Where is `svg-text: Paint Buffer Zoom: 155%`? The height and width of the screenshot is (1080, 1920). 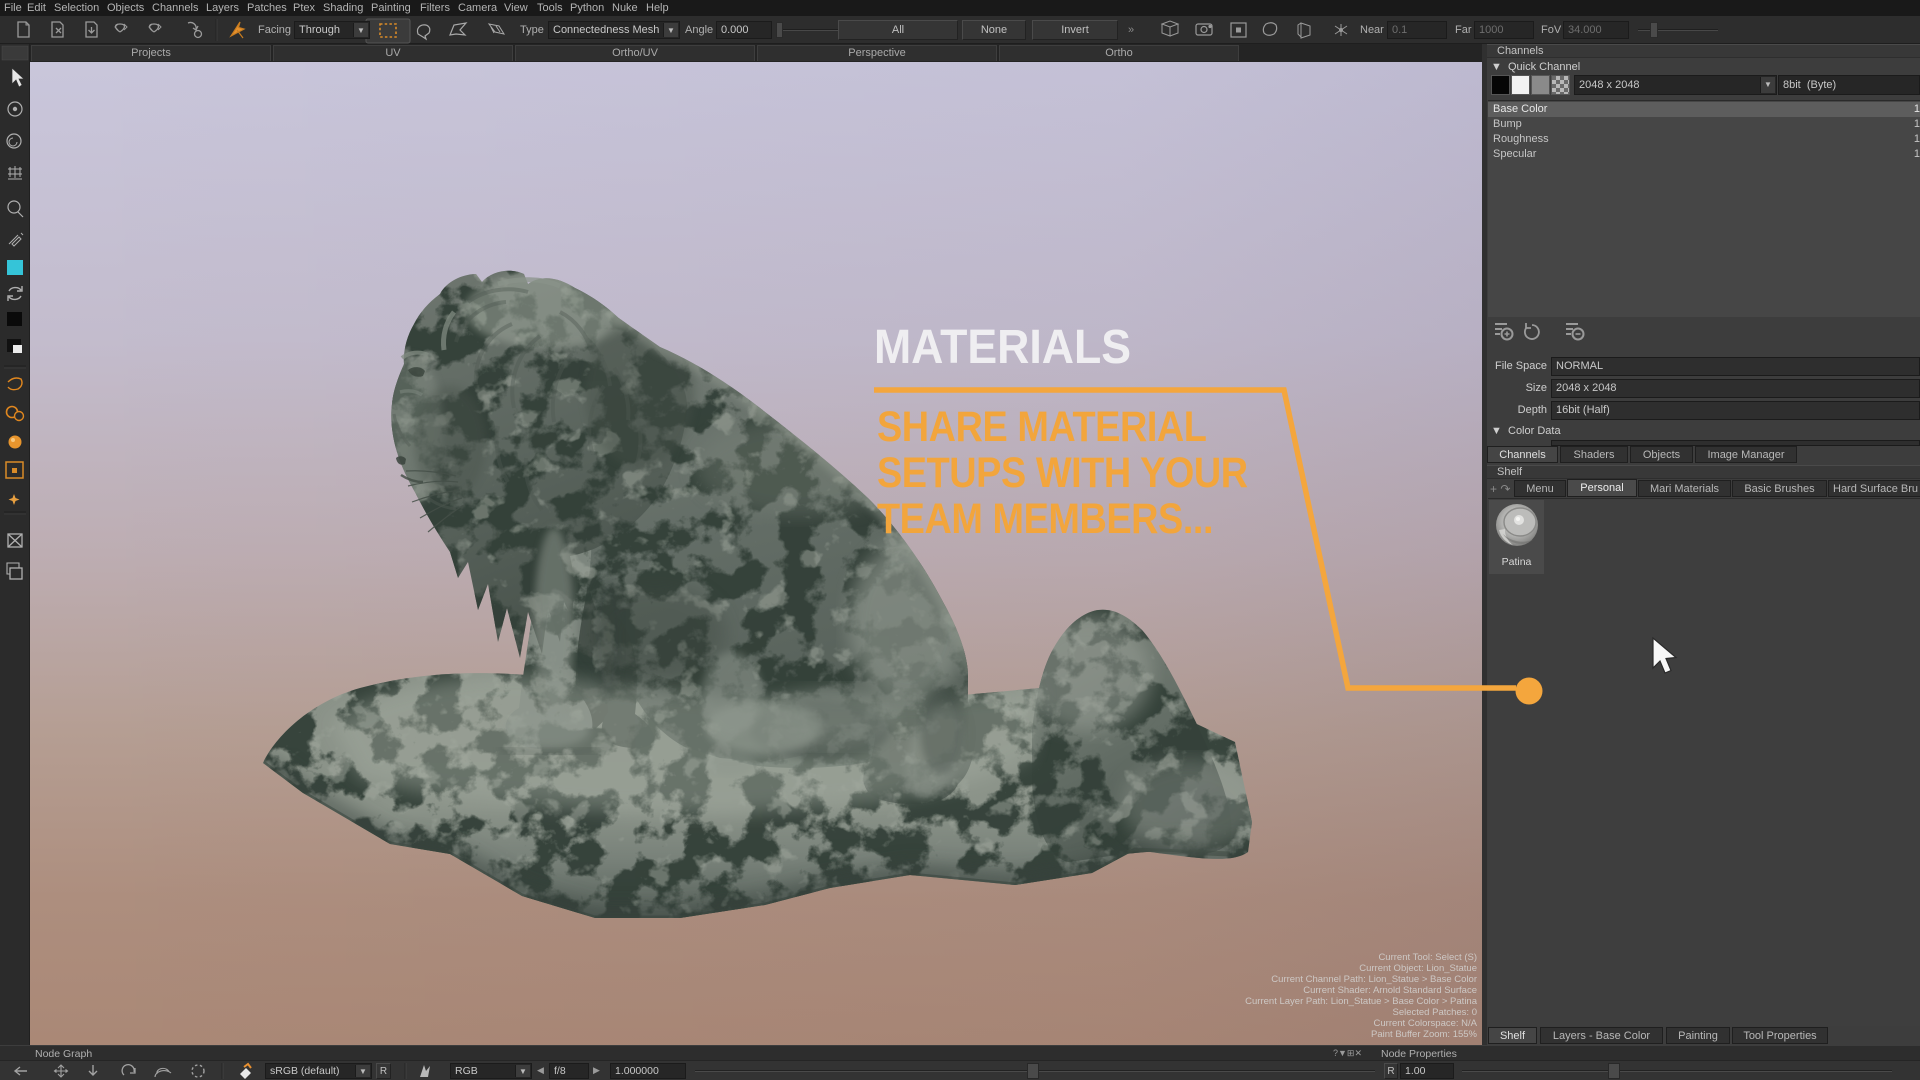 svg-text: Paint Buffer Zoom: 155% is located at coordinates (1424, 1034).